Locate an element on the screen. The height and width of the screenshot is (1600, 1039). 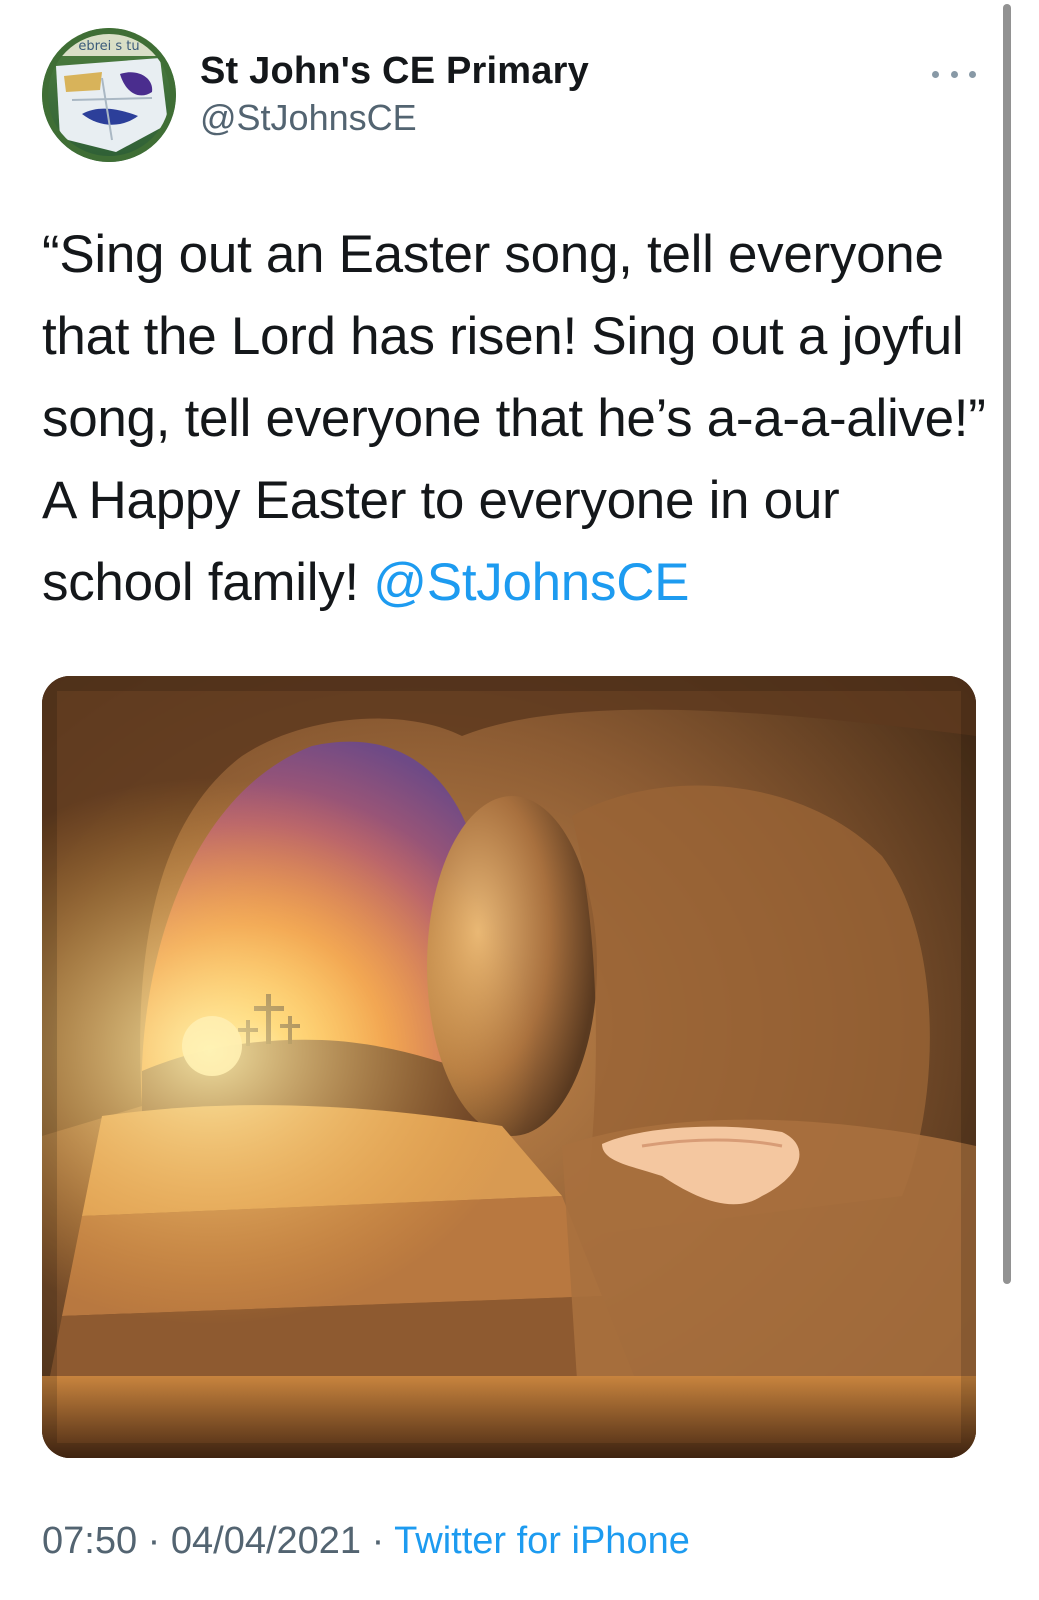
avatar-lettering: ebrei s tu is located at coordinates (108, 46).